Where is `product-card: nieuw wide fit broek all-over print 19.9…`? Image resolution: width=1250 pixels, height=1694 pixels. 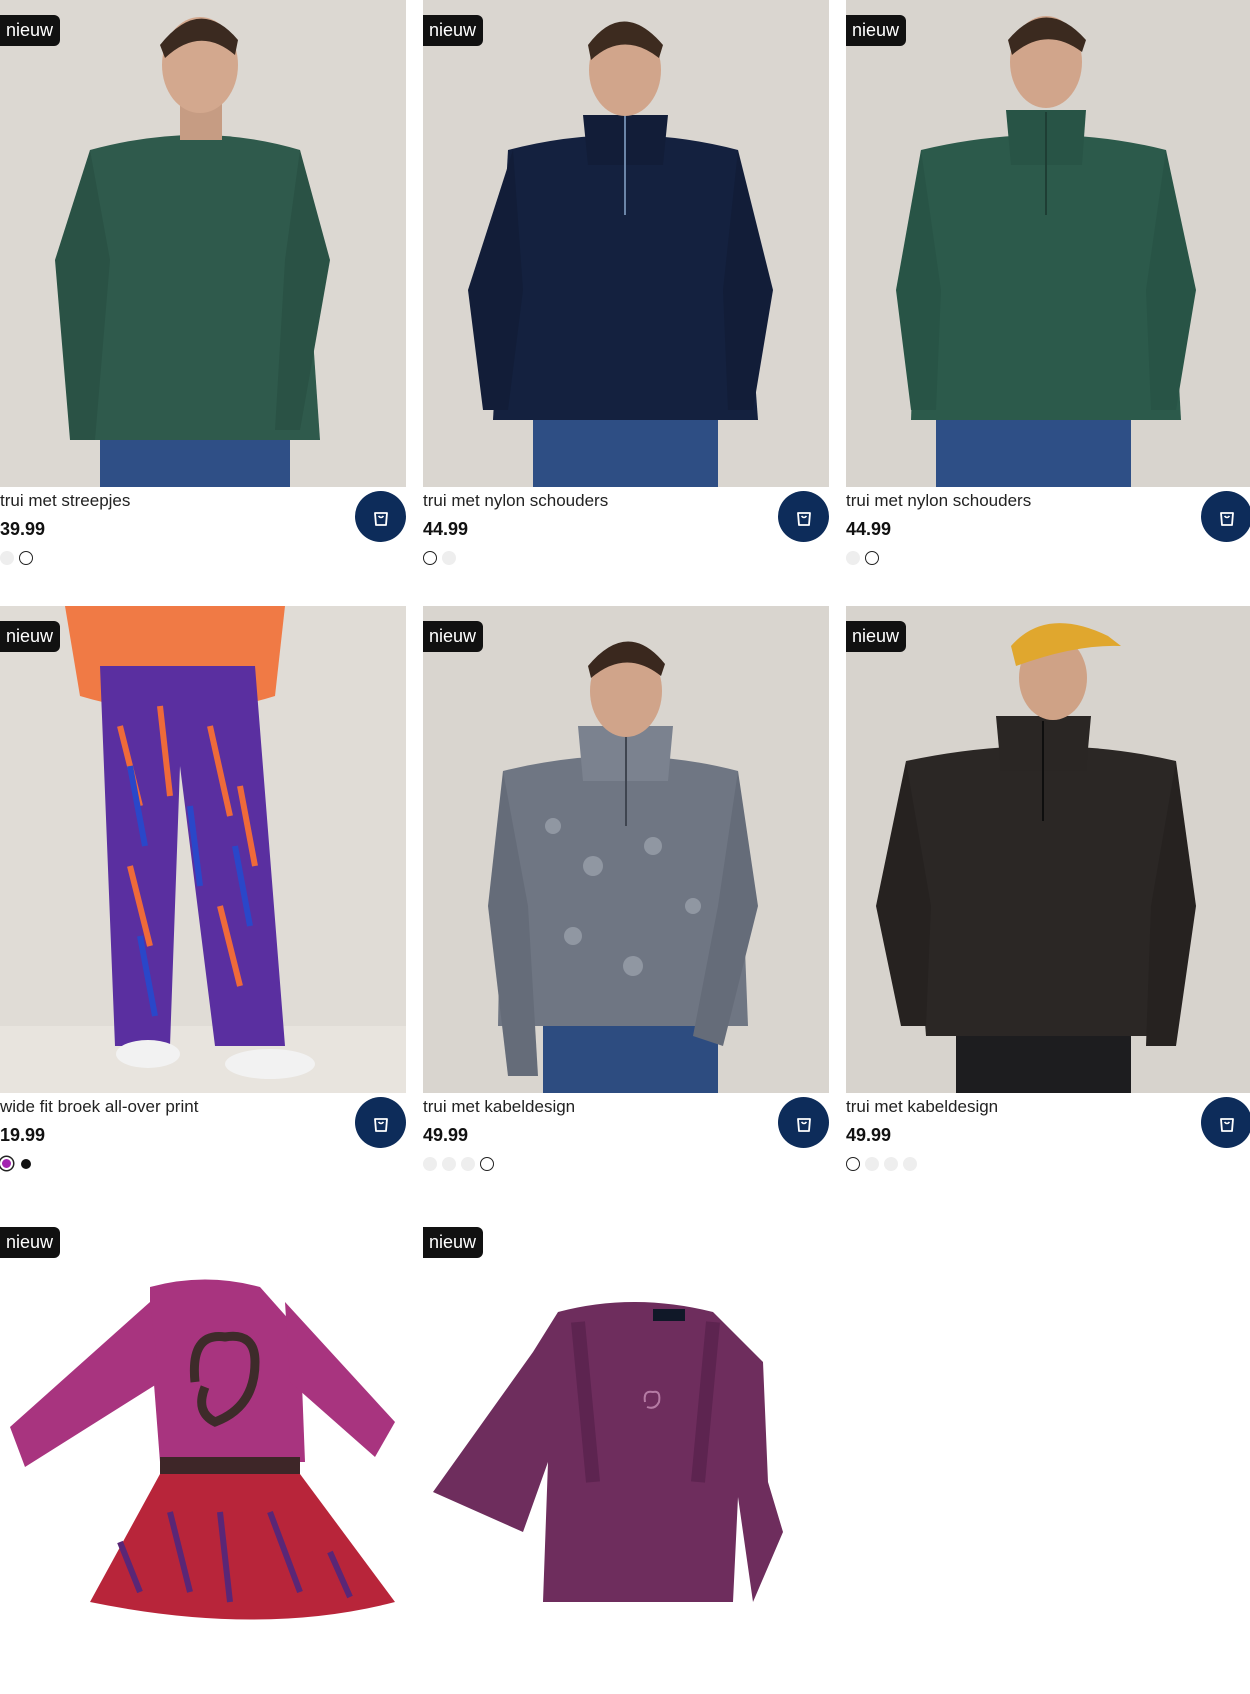
product-card: nieuw wide fit broek all-over print 19.9… is located at coordinates (203, 909).